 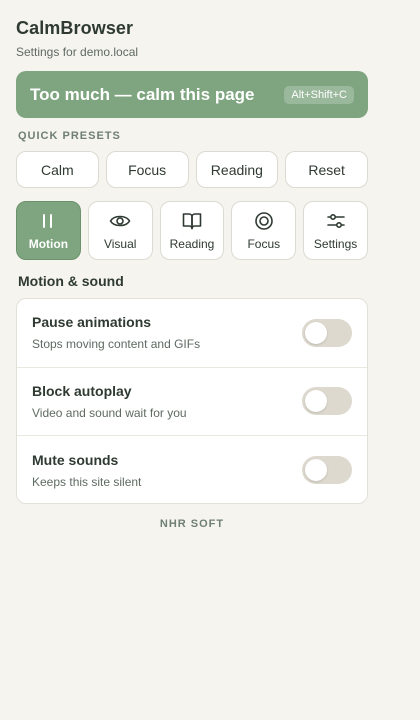 What do you see at coordinates (71, 281) in the screenshot?
I see `motion-sound-heading: Motion & sound` at bounding box center [71, 281].